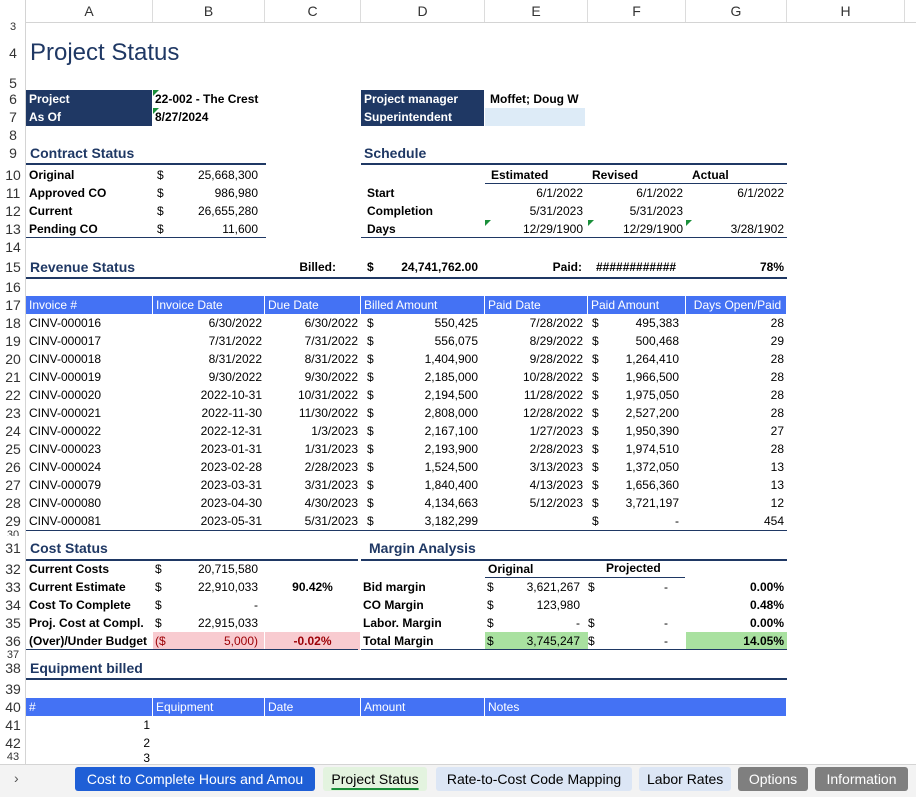  Describe the element at coordinates (535, 485) in the screenshot. I see `invoice-paid-date: 4/13/2023` at that location.